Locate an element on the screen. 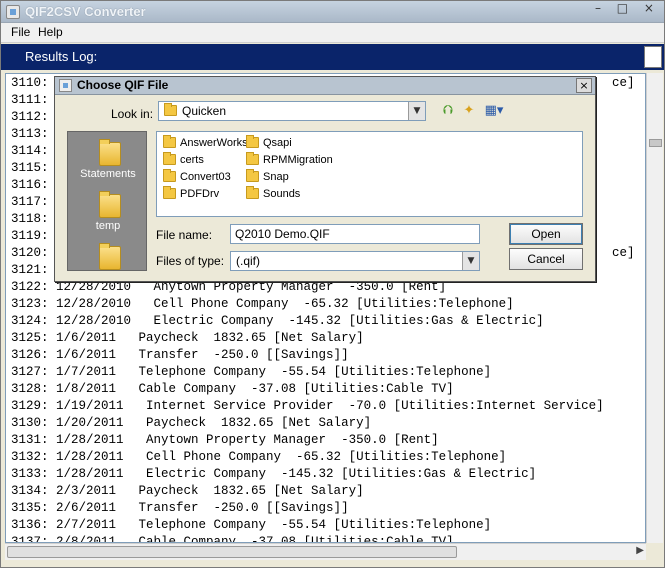 This screenshot has height=568, width=665. menu-help: Help is located at coordinates (50, 32).